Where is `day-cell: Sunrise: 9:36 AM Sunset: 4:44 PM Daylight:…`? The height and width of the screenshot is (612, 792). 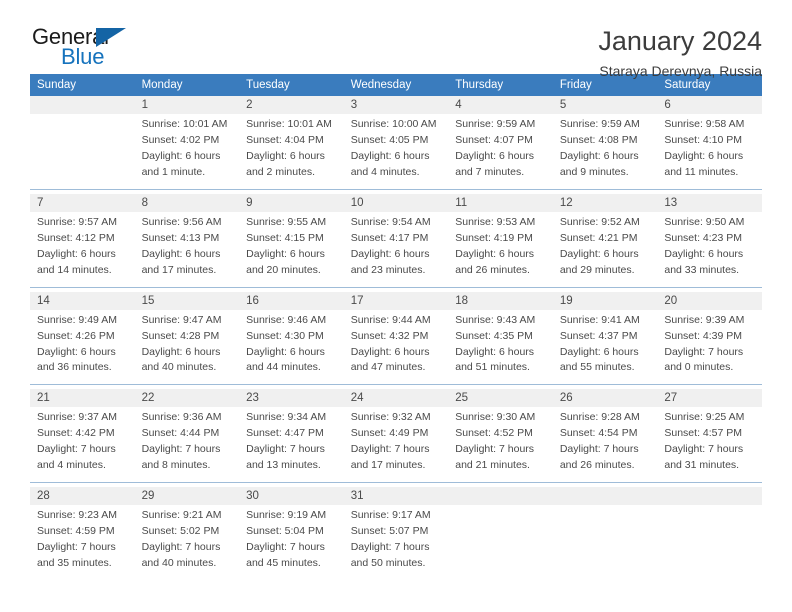
day-cell: Sunrise: 9:36 AM Sunset: 4:44 PM Daylight:… is located at coordinates (187, 445).